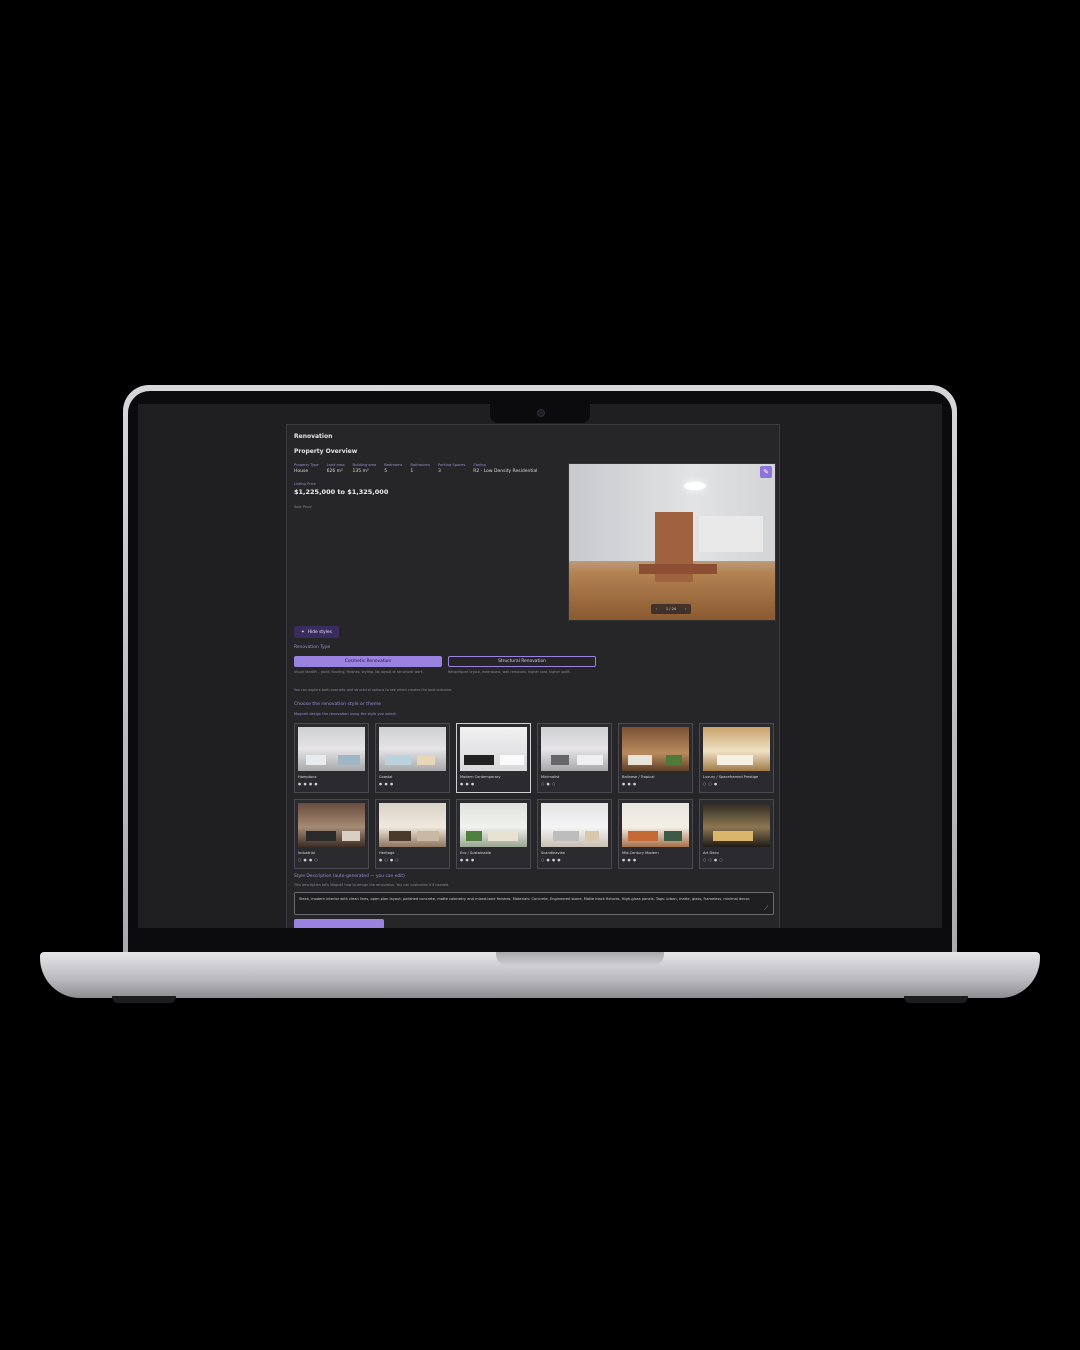 The height and width of the screenshot is (1350, 1080). I want to click on style-card-eco-sustainable: Eco / Sustainable ● ● ●, so click(493, 834).